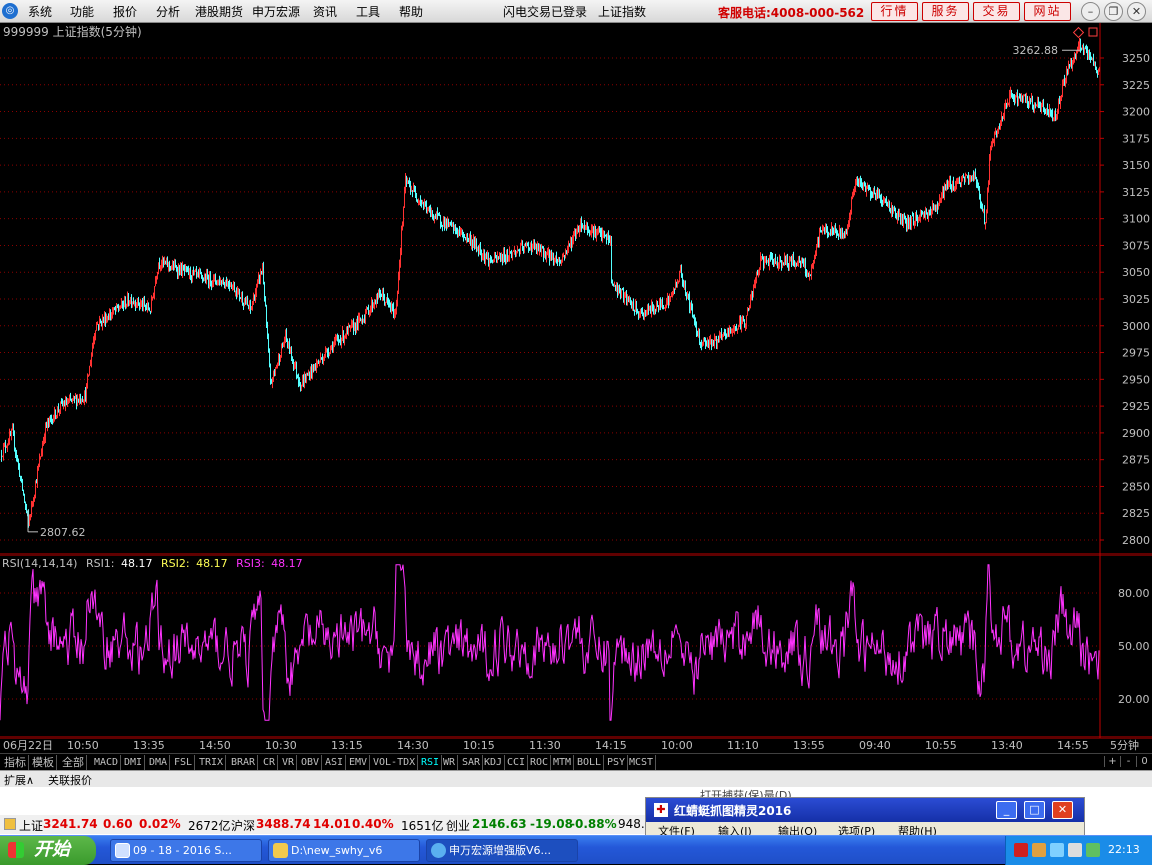  What do you see at coordinates (83, 745) in the screenshot?
I see `time-tick-label: 10:50` at bounding box center [83, 745].